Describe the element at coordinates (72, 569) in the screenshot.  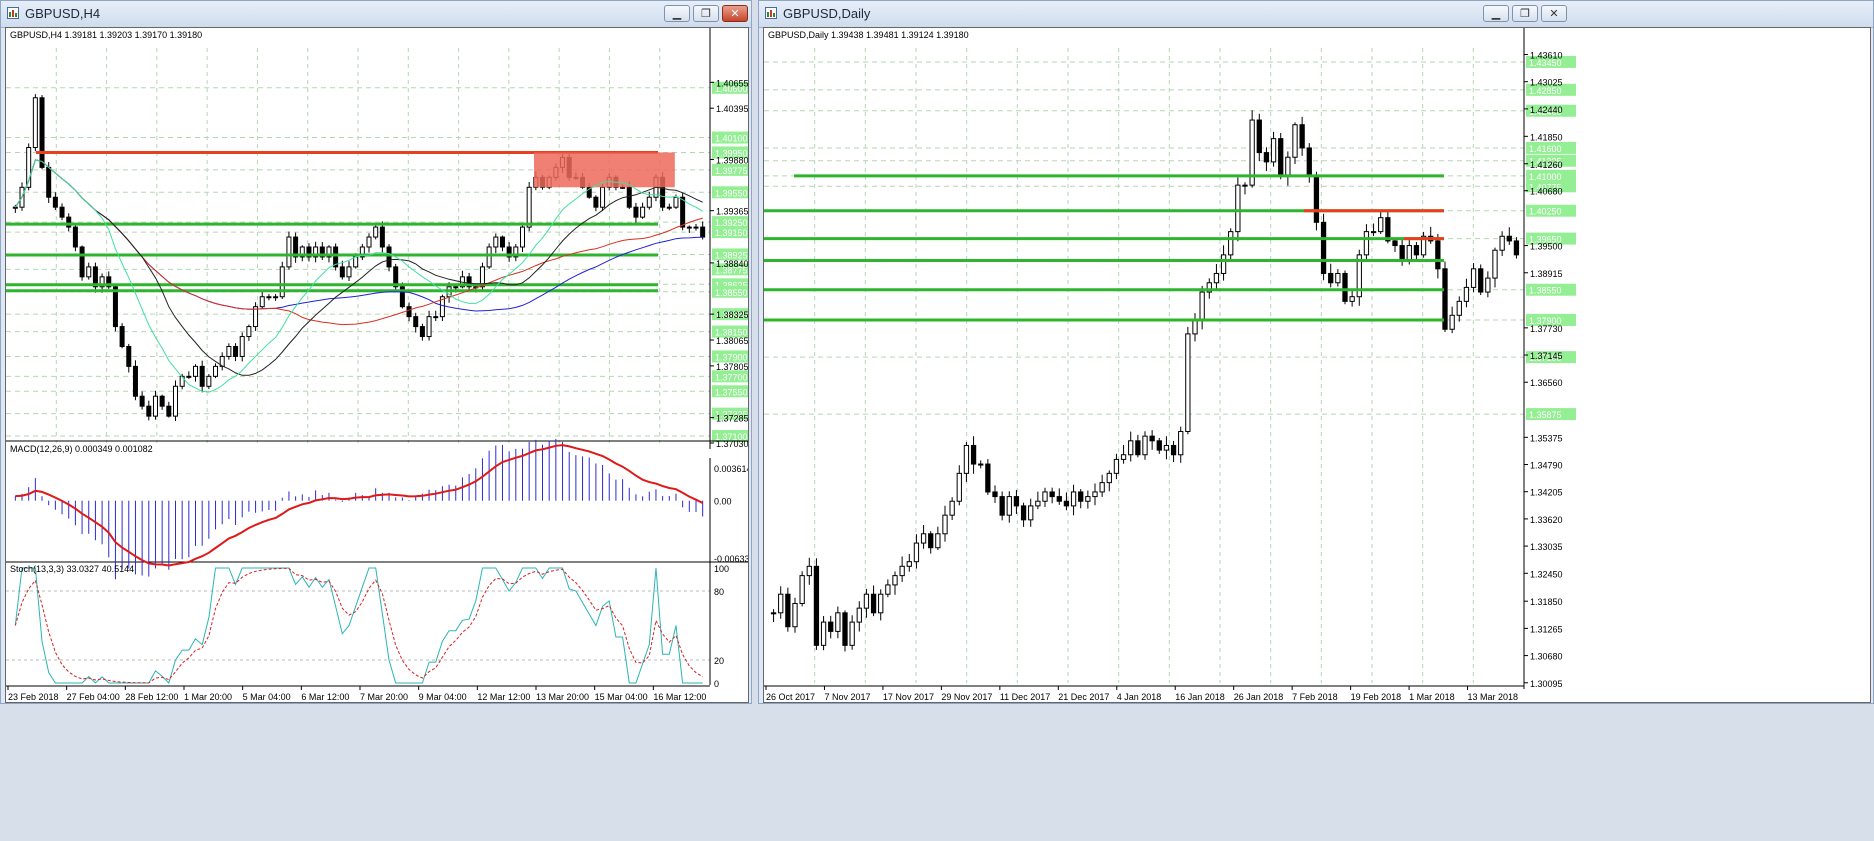
I see `stoch-header: Stoch(13,3,3) 33.0327 40.5144` at that location.